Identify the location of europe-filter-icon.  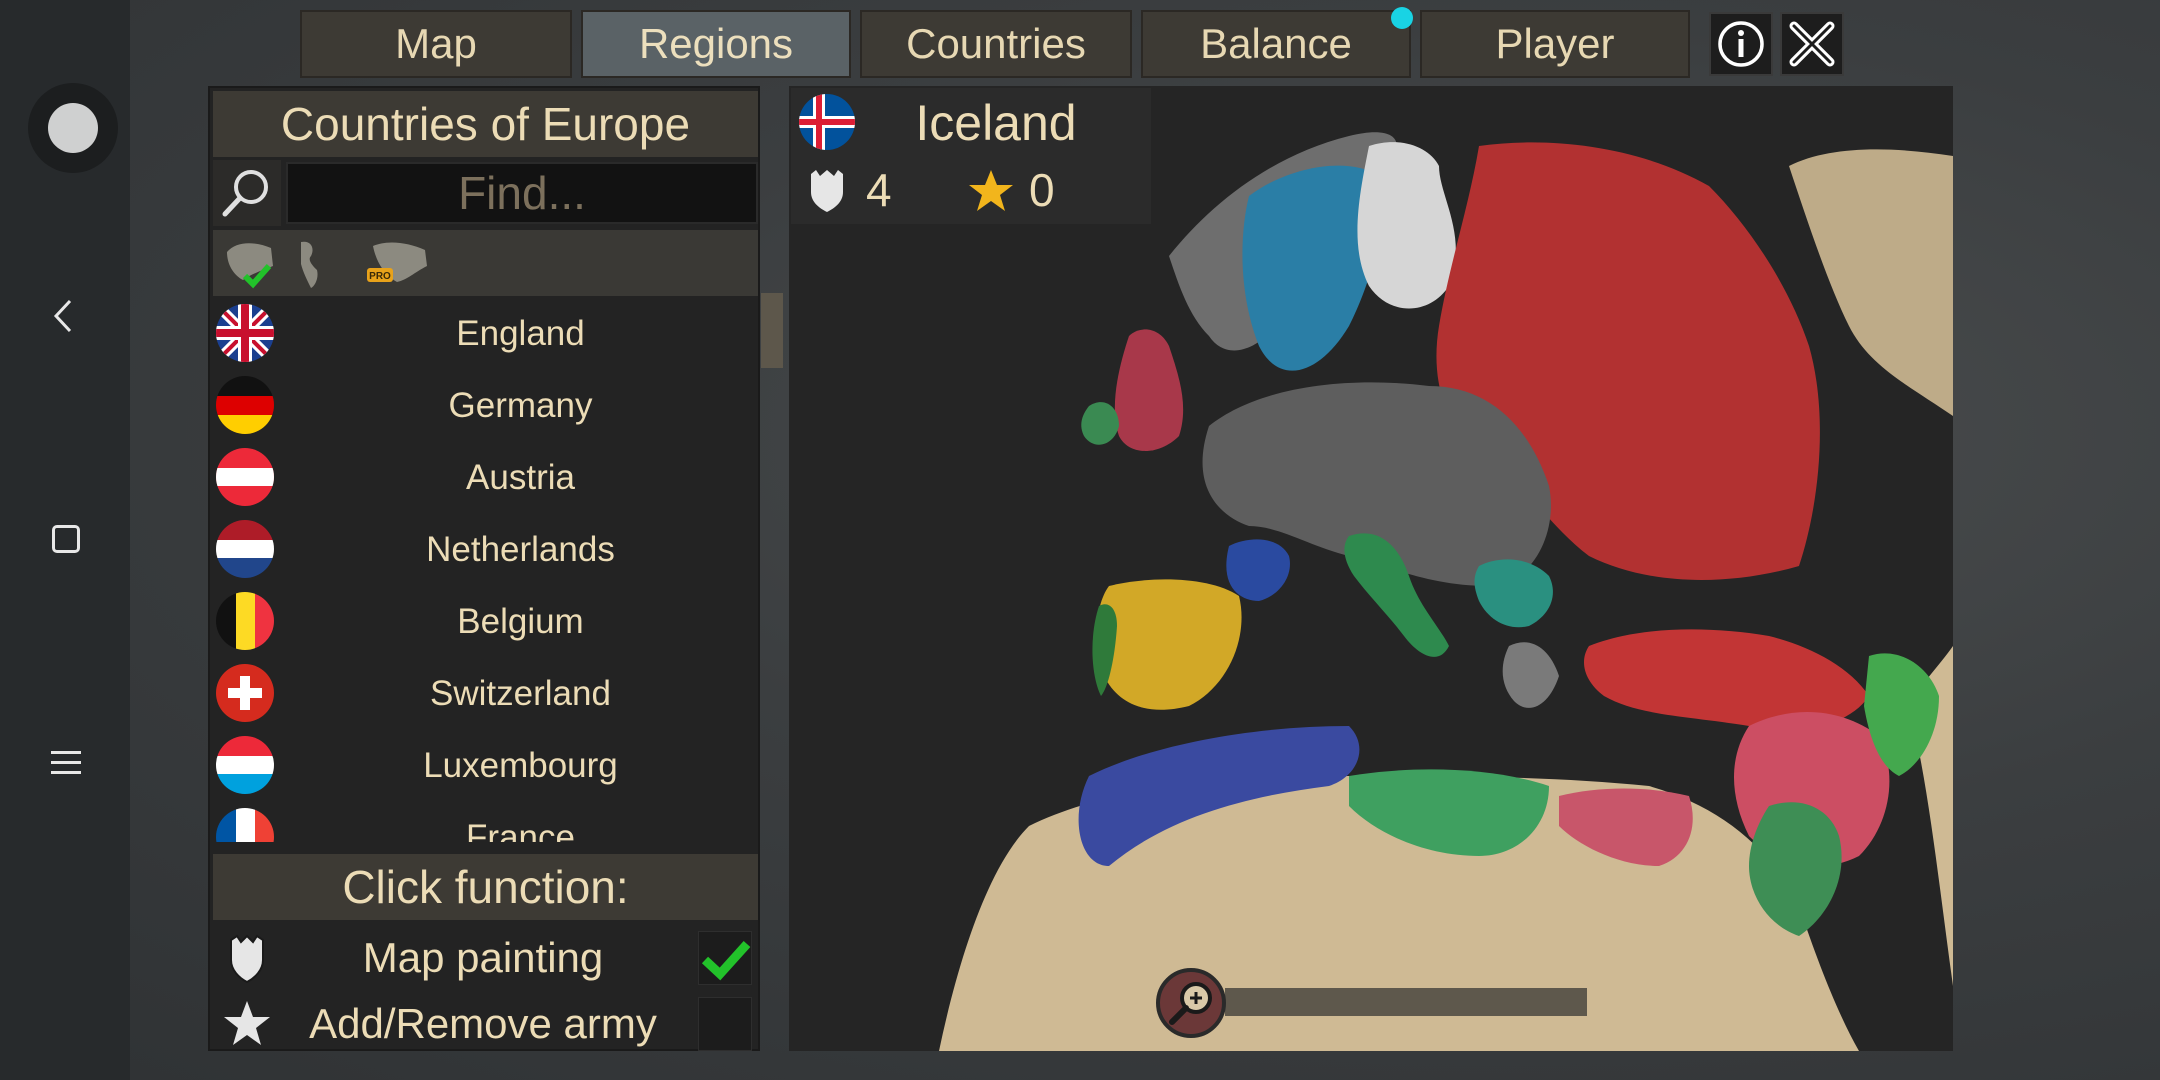
(250, 263).